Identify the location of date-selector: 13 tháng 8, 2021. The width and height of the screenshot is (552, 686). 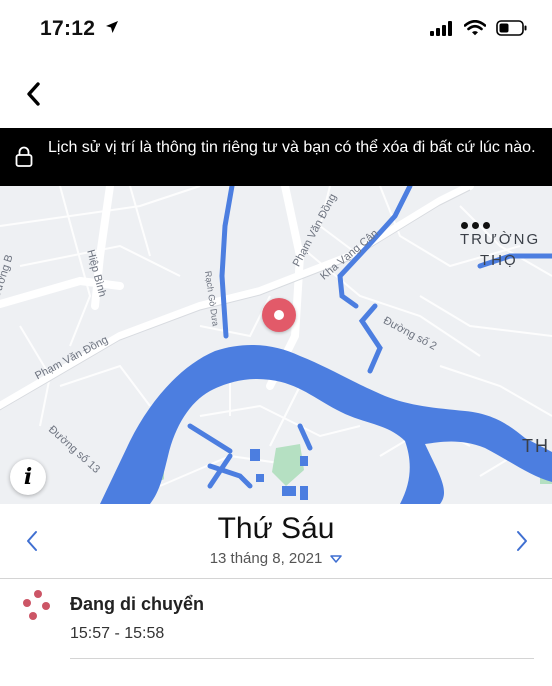
(276, 558).